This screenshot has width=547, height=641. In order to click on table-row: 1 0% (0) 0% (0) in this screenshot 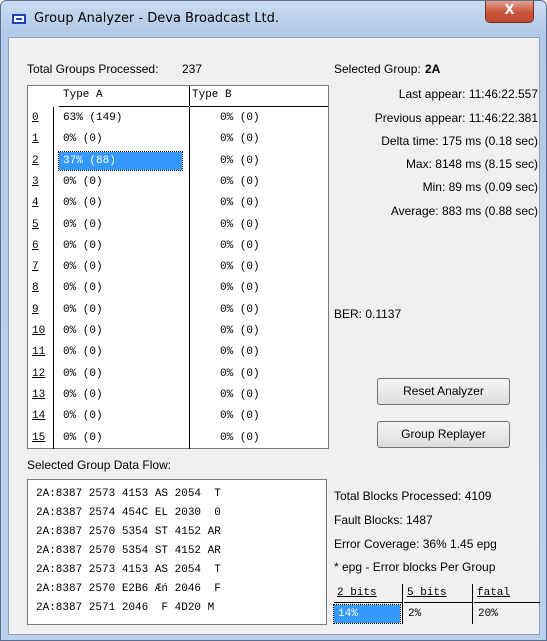, I will do `click(178, 139)`.